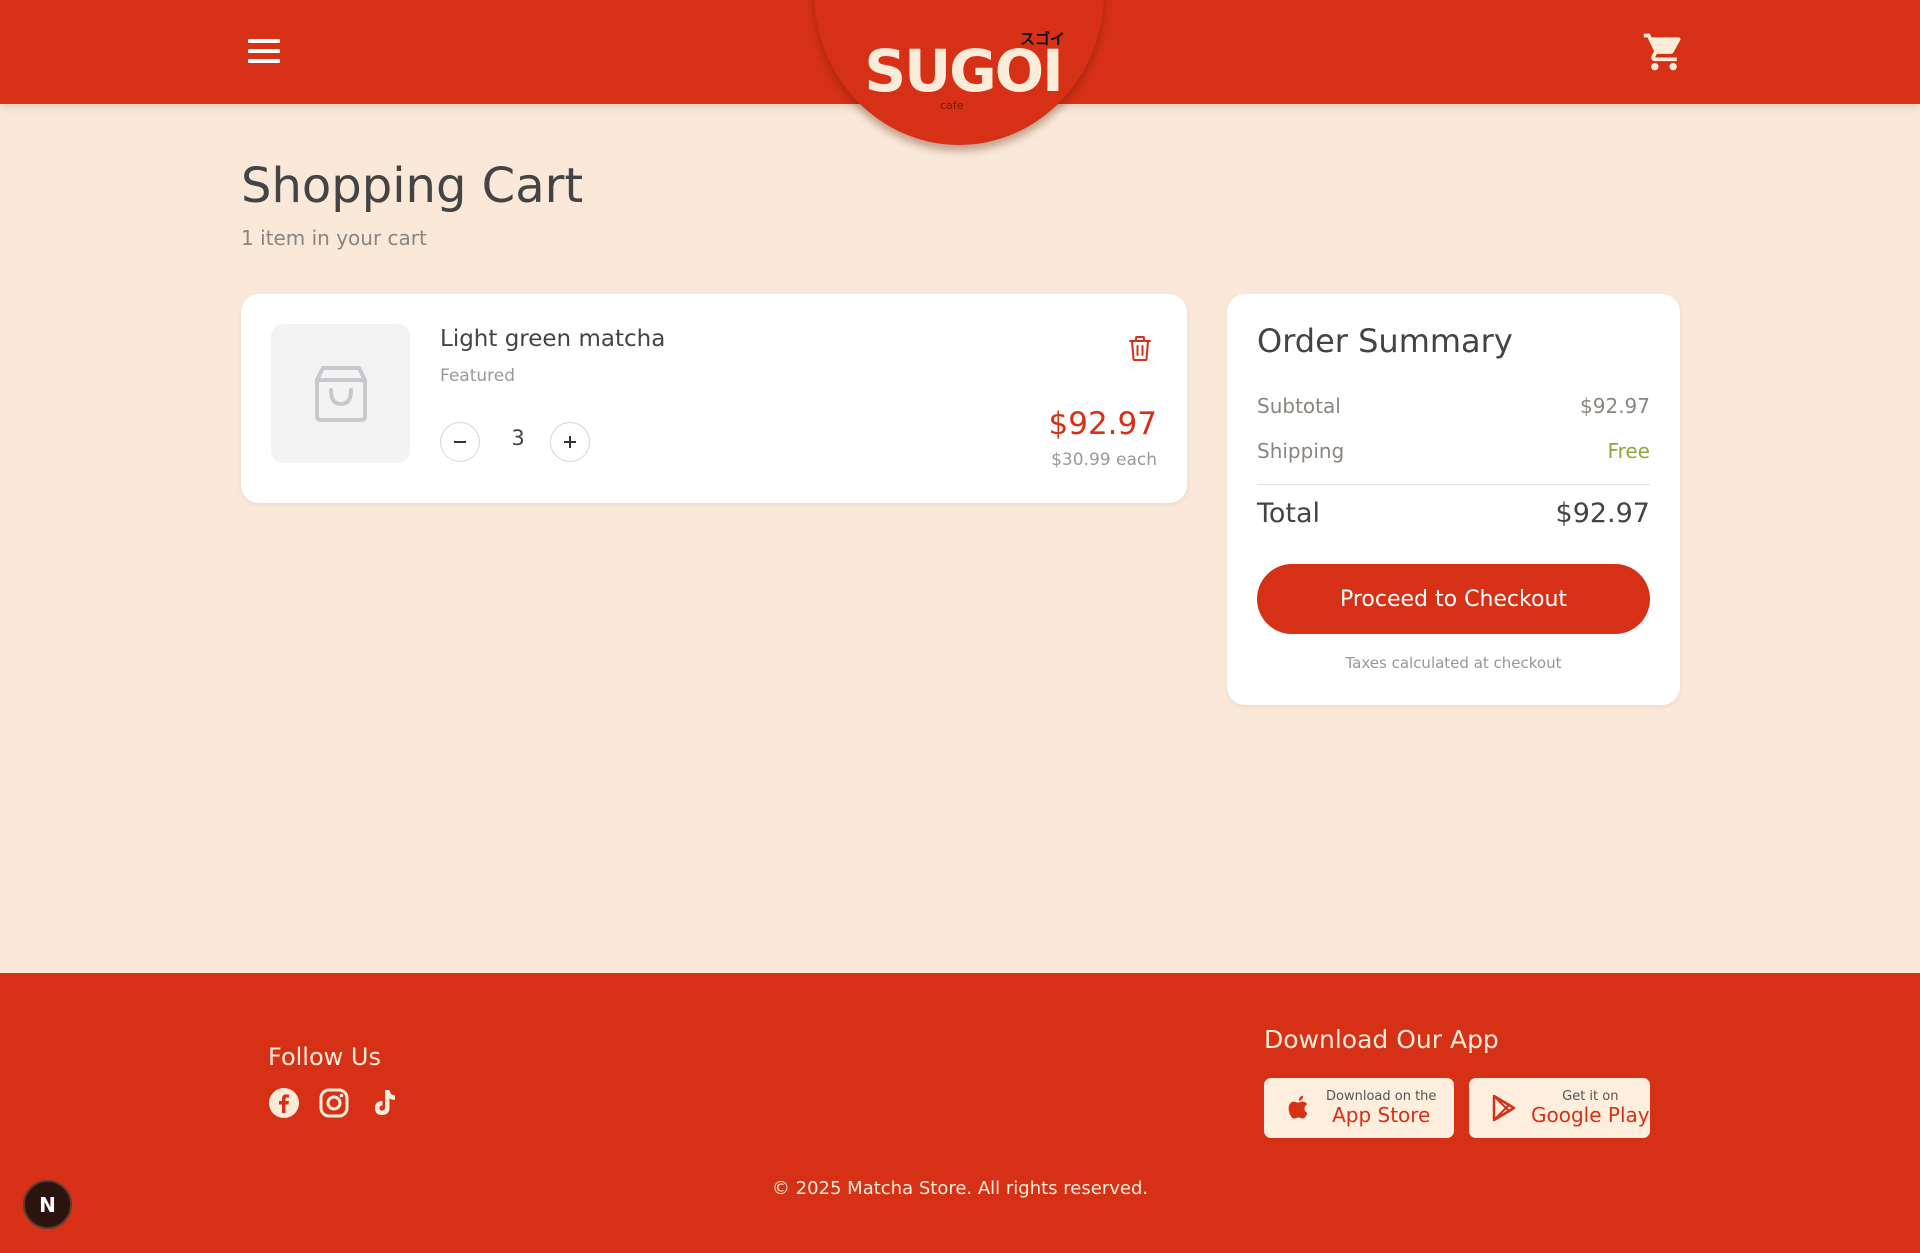  What do you see at coordinates (1104, 460) in the screenshot?
I see `item-unit-price: $30.99 each` at bounding box center [1104, 460].